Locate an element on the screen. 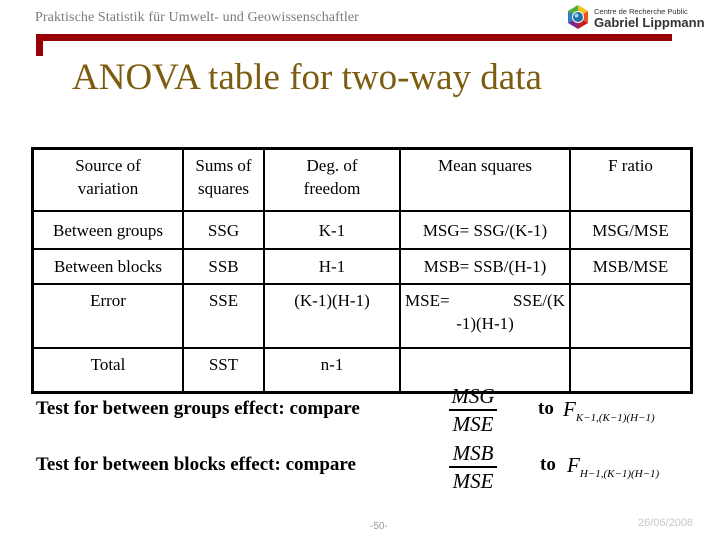 This screenshot has height=540, width=720. header-text: Deg. of is located at coordinates (332, 165).